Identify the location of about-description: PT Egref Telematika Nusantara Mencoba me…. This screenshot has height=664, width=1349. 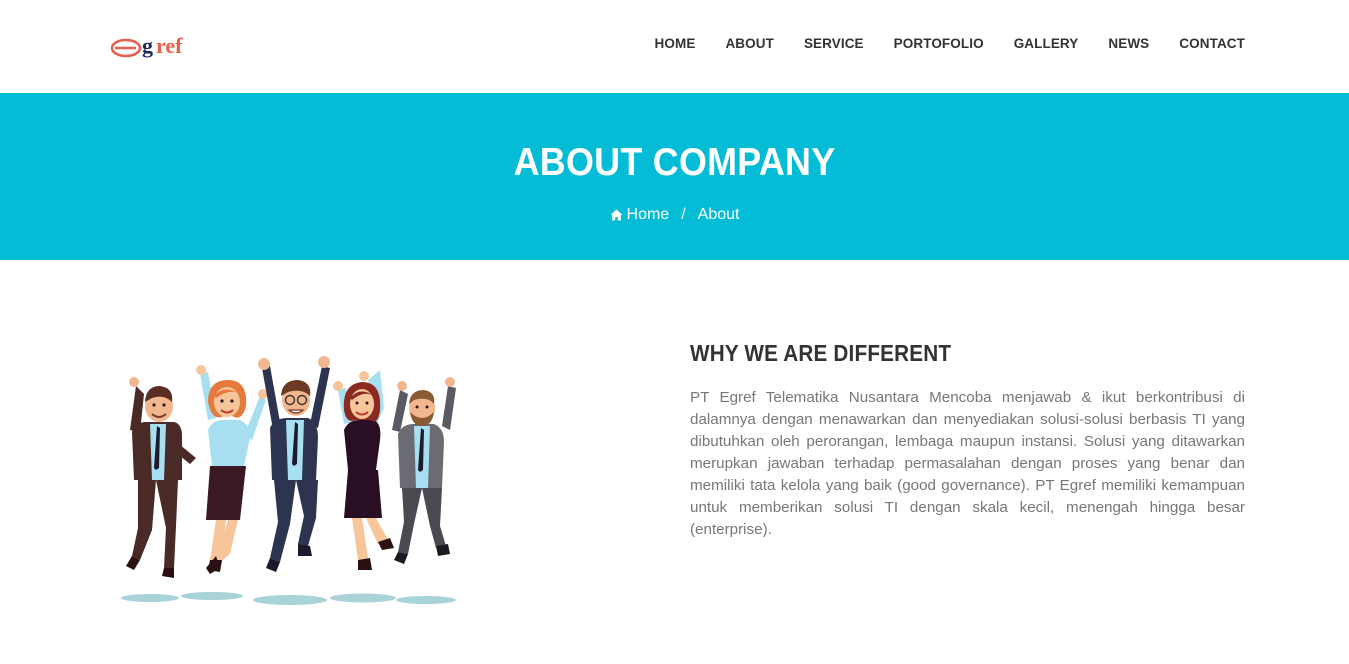
(967, 463).